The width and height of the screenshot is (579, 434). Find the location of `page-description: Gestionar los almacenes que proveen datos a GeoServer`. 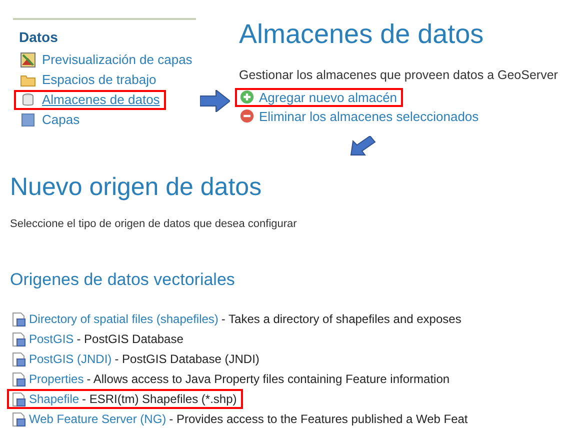

page-description: Gestionar los almacenes que proveen datos a GeoServer is located at coordinates (398, 75).